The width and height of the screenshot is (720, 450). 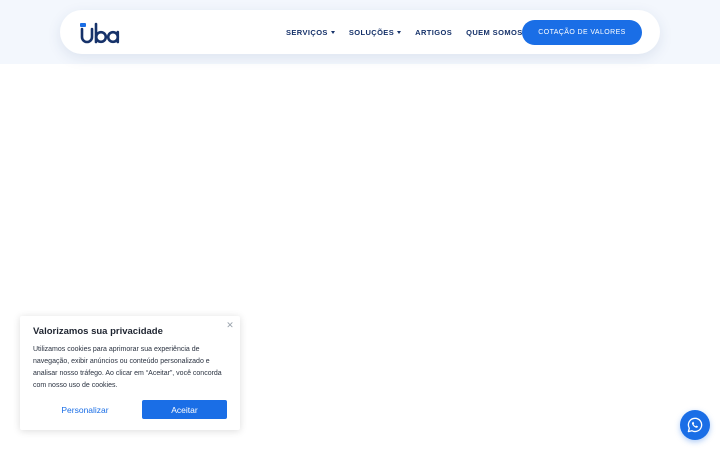 I want to click on nav-item-solucoes: SOLUÇÕES, so click(x=375, y=32).